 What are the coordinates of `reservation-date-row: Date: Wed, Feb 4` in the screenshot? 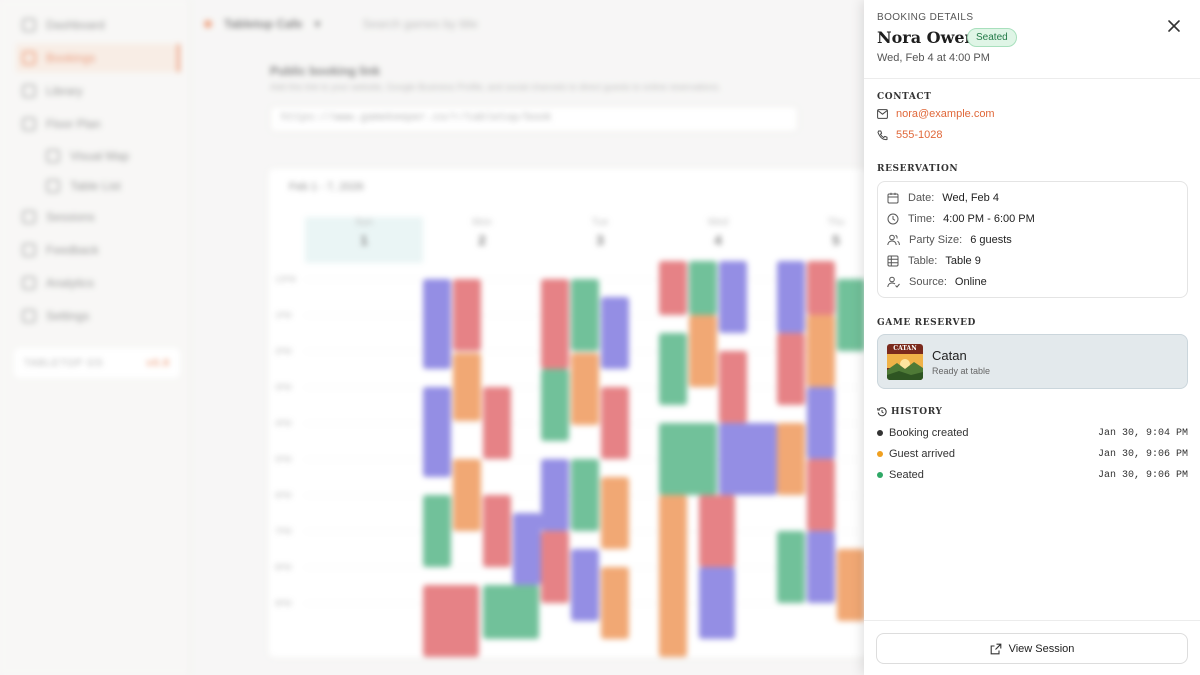 It's located at (943, 198).